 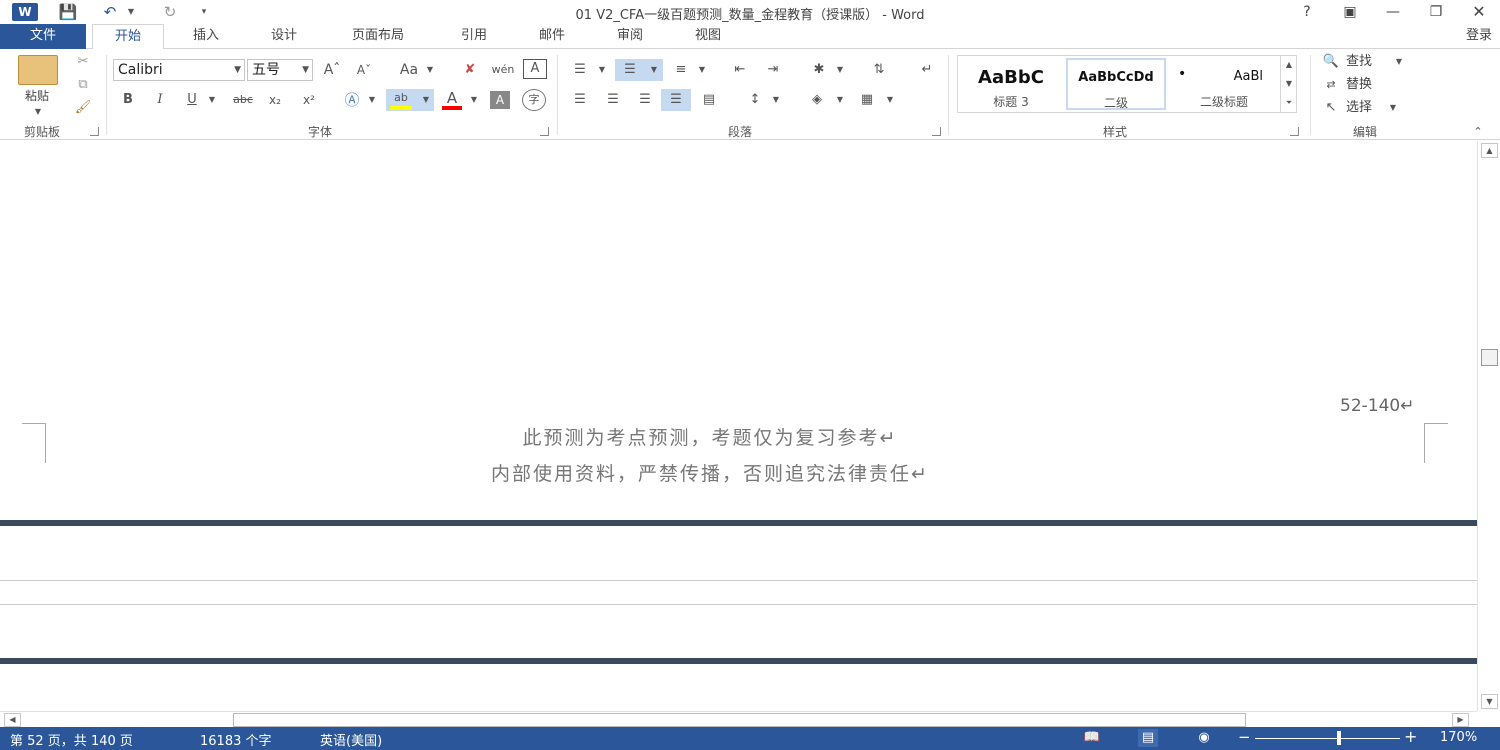 What do you see at coordinates (94, 131) in the screenshot?
I see `clipboard-dialog-launcher-icon` at bounding box center [94, 131].